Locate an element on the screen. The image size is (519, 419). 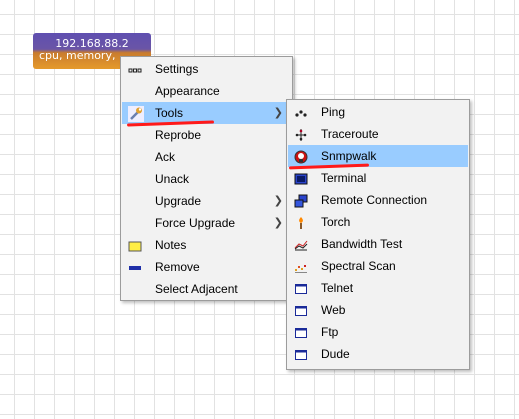
menu-item-label: Ack is located at coordinates (165, 157).